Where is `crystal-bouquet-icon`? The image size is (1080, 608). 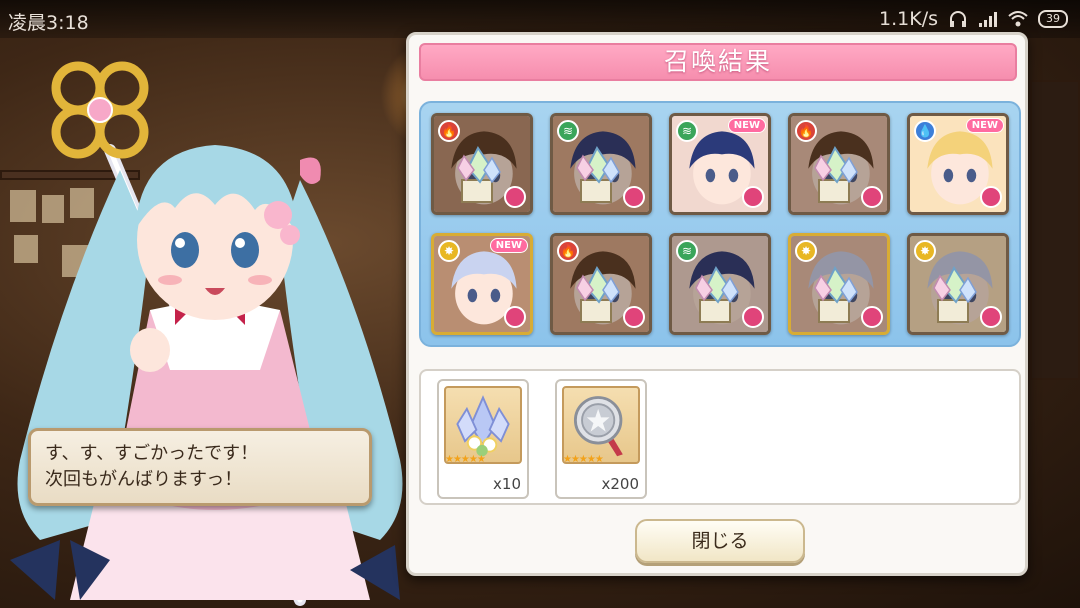
crystal-bouquet-icon is located at coordinates (483, 425).